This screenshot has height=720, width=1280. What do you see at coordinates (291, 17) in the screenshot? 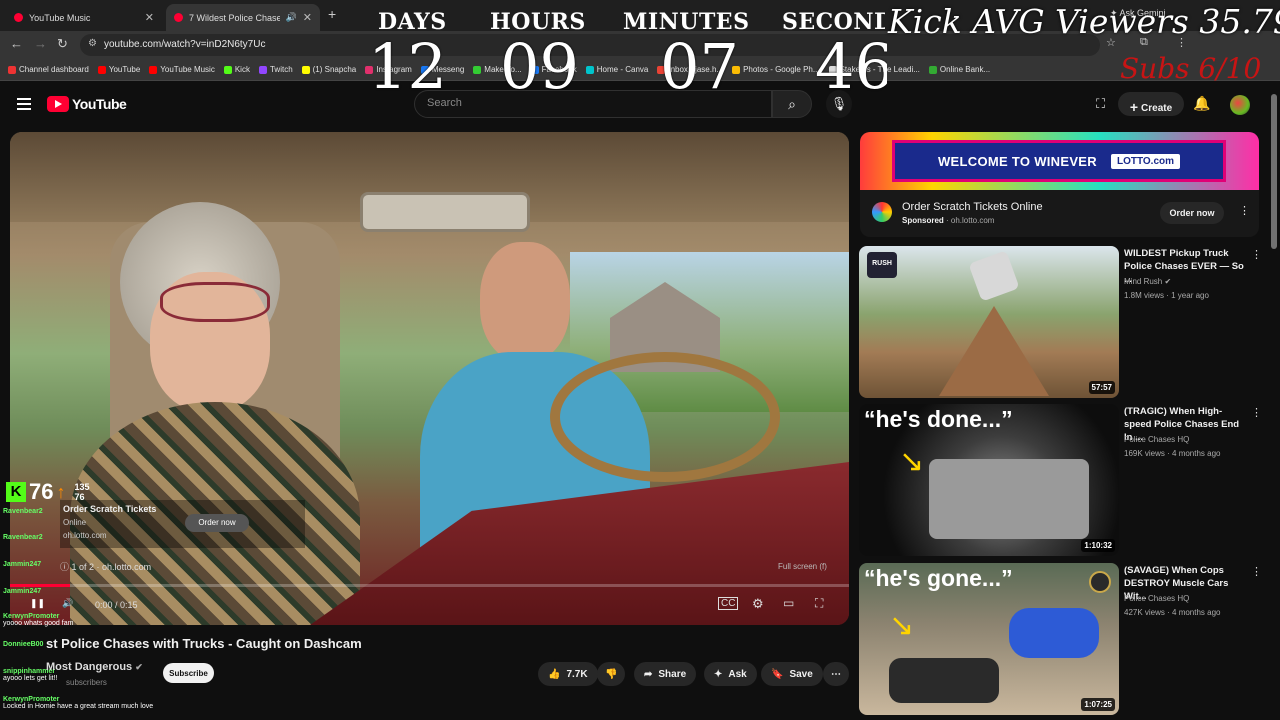
I see `audio-playing-icon: 🔊` at bounding box center [291, 17].